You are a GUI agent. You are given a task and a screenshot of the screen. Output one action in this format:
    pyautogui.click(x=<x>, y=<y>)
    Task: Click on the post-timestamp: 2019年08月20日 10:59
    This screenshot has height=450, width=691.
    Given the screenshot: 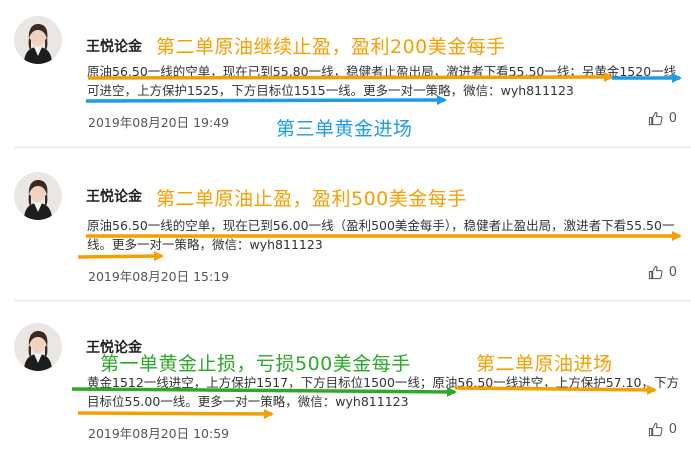 What is the action you would take?
    pyautogui.click(x=159, y=433)
    